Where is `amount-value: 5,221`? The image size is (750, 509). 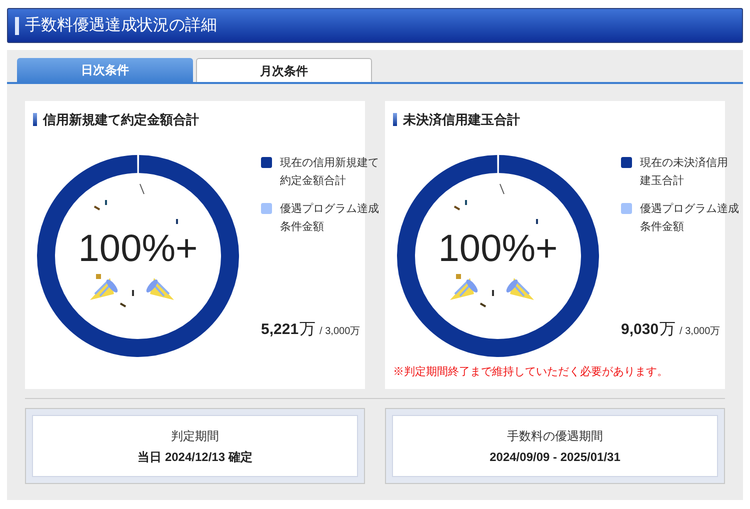
amount-value: 5,221 is located at coordinates (280, 330).